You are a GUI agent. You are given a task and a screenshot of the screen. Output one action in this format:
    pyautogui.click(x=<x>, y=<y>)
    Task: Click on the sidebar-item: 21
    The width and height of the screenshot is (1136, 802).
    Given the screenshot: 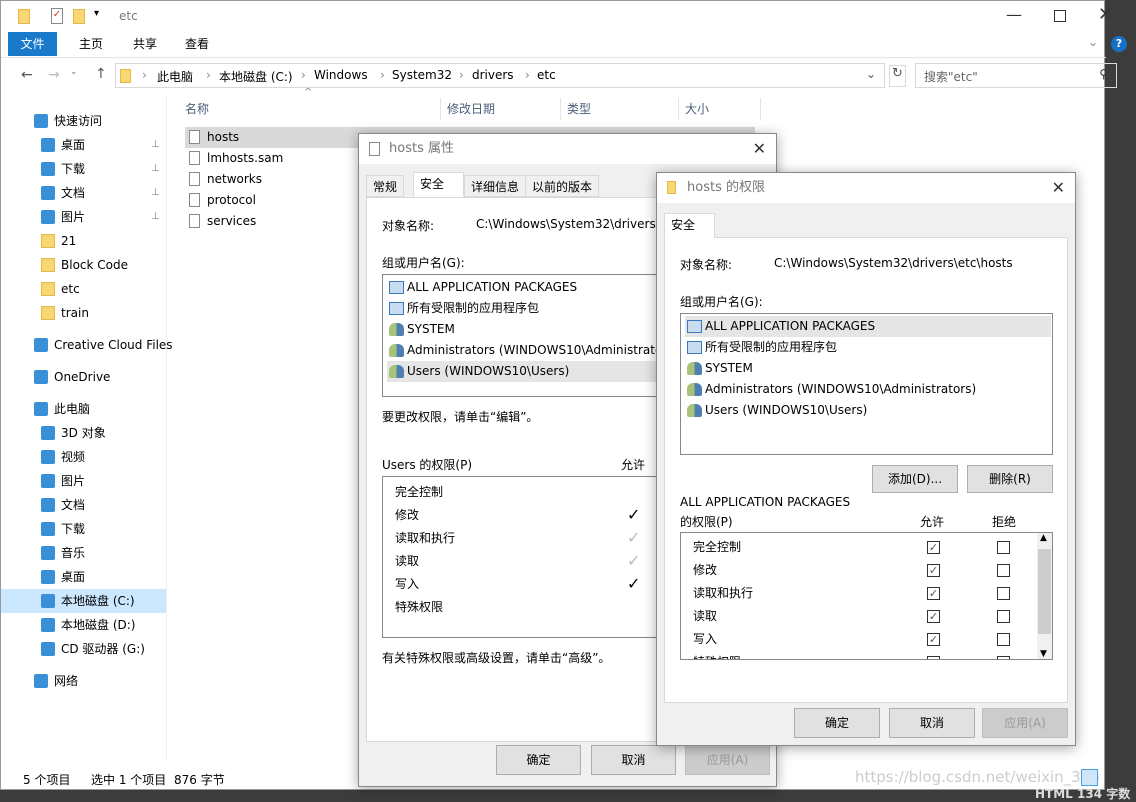 What is the action you would take?
    pyautogui.click(x=83, y=241)
    